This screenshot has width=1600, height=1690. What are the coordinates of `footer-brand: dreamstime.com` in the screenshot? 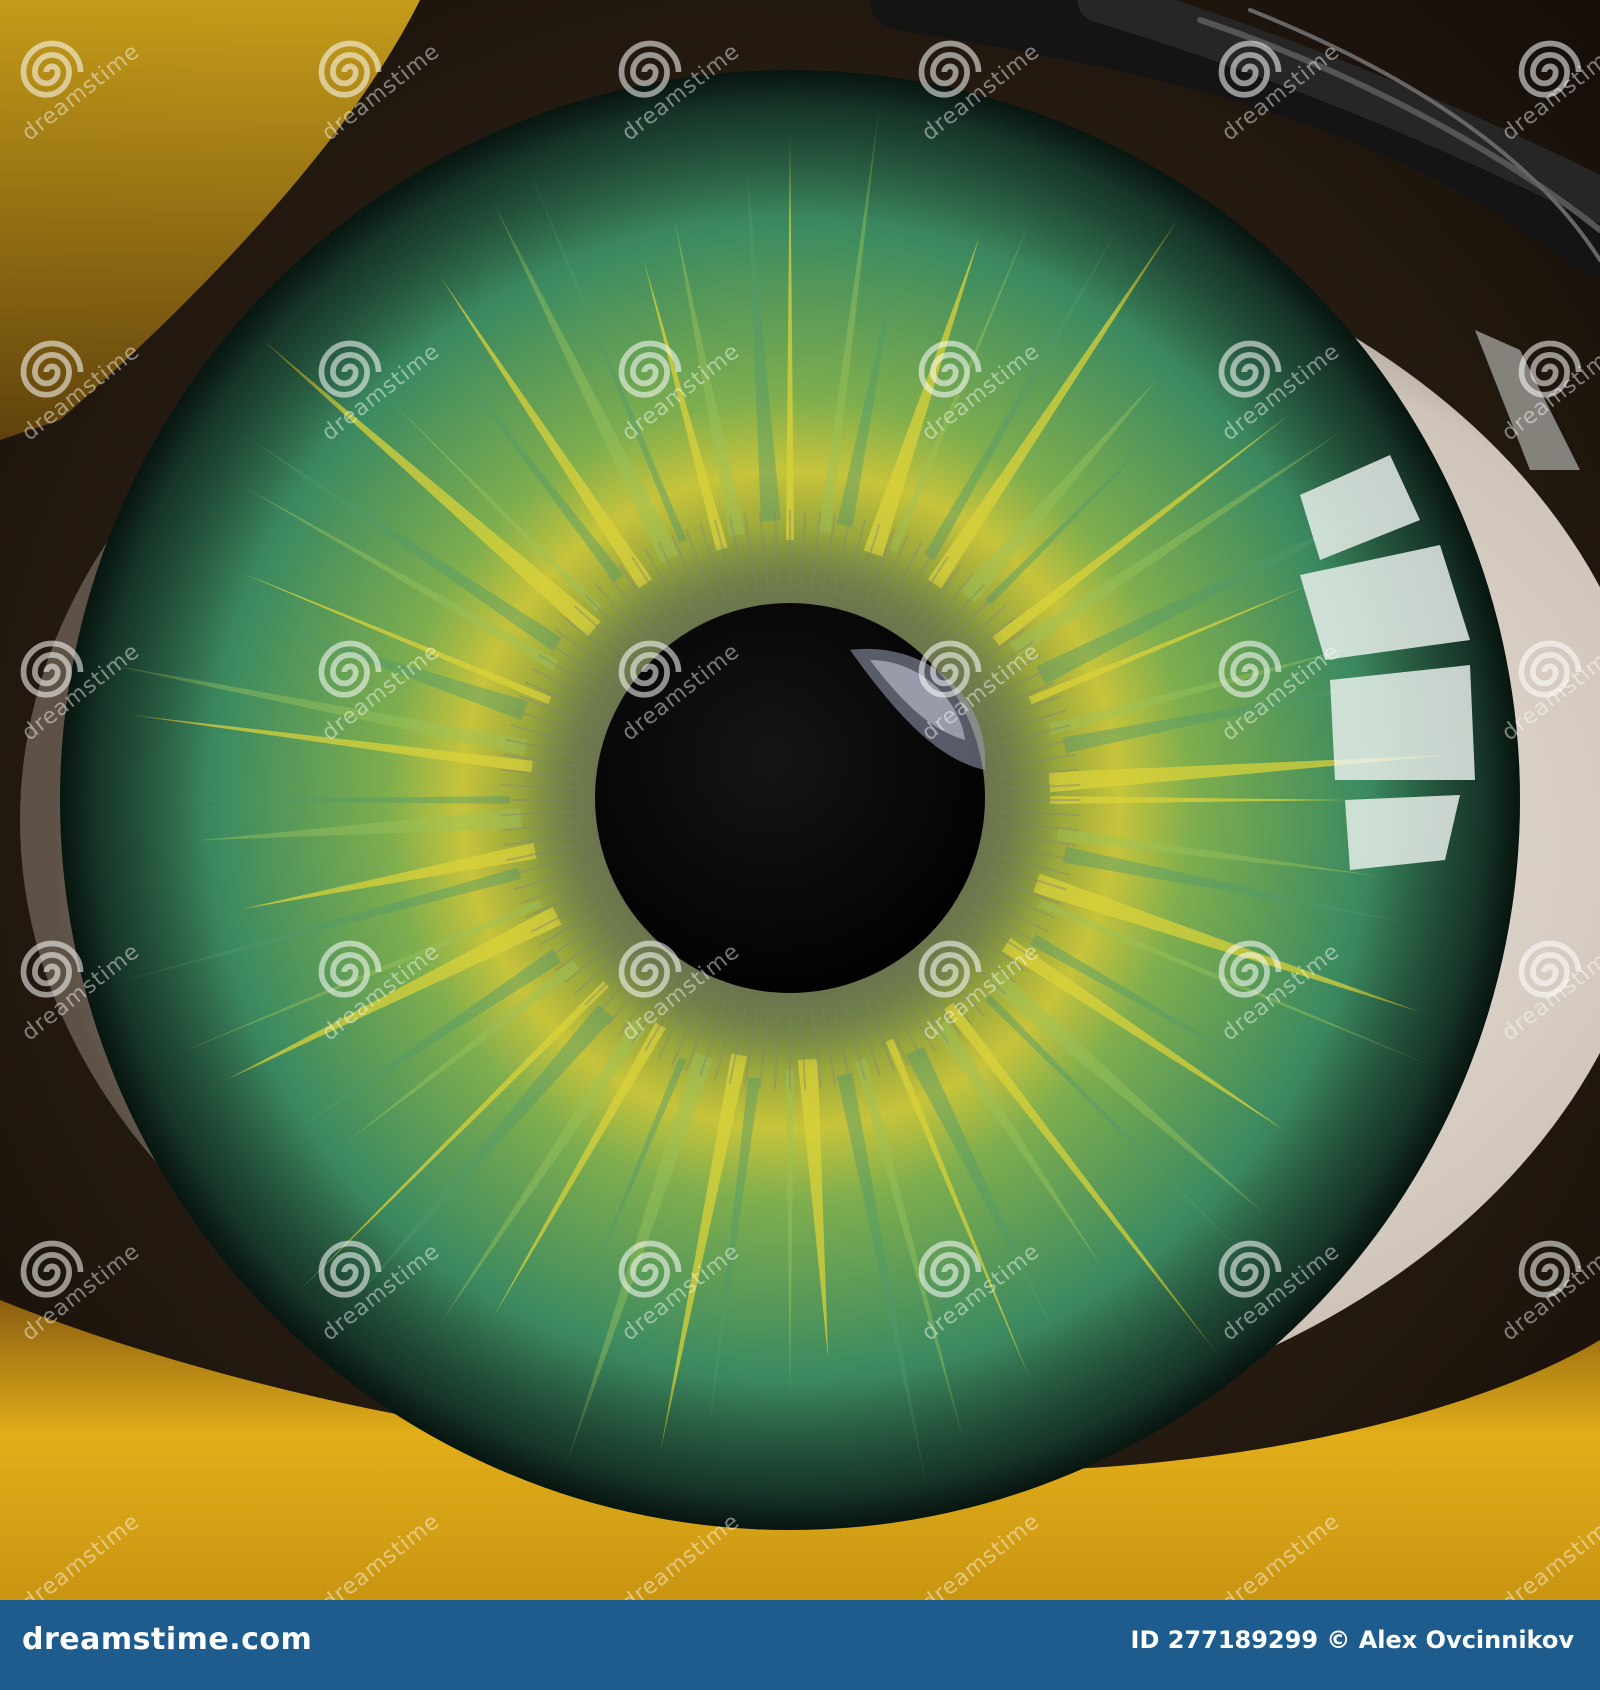 It's located at (167, 1639).